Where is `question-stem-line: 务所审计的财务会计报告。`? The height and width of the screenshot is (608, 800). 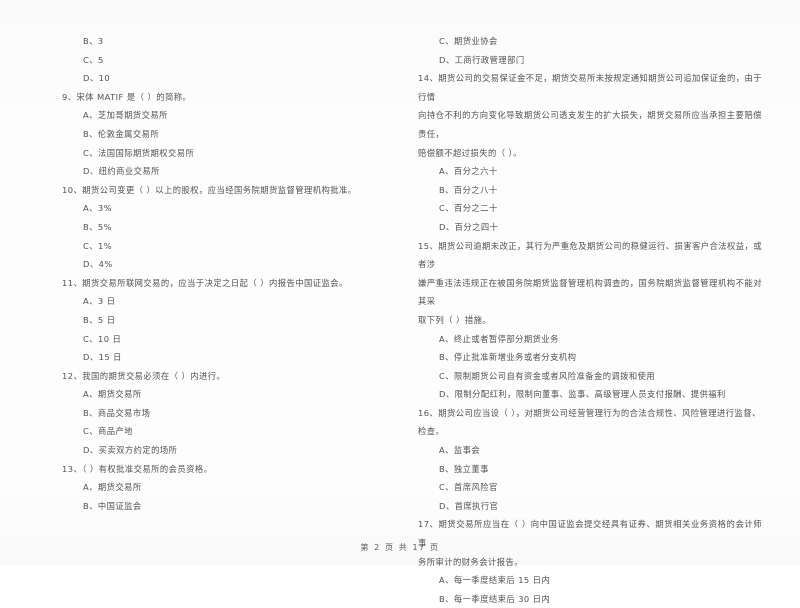 question-stem-line: 务所审计的财务会计报告。 is located at coordinates (470, 561).